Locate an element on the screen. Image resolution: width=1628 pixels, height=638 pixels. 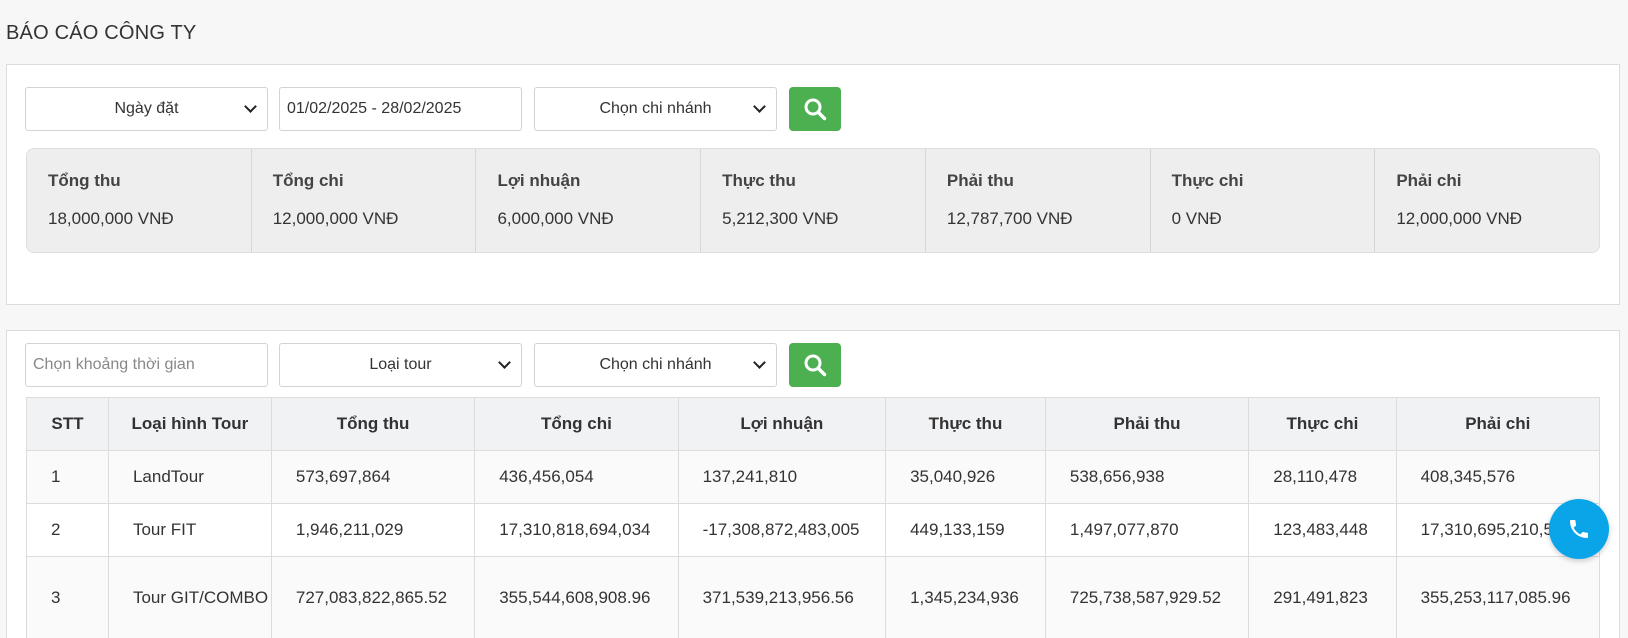
summary-value: 0 VNĐ is located at coordinates (1196, 218).